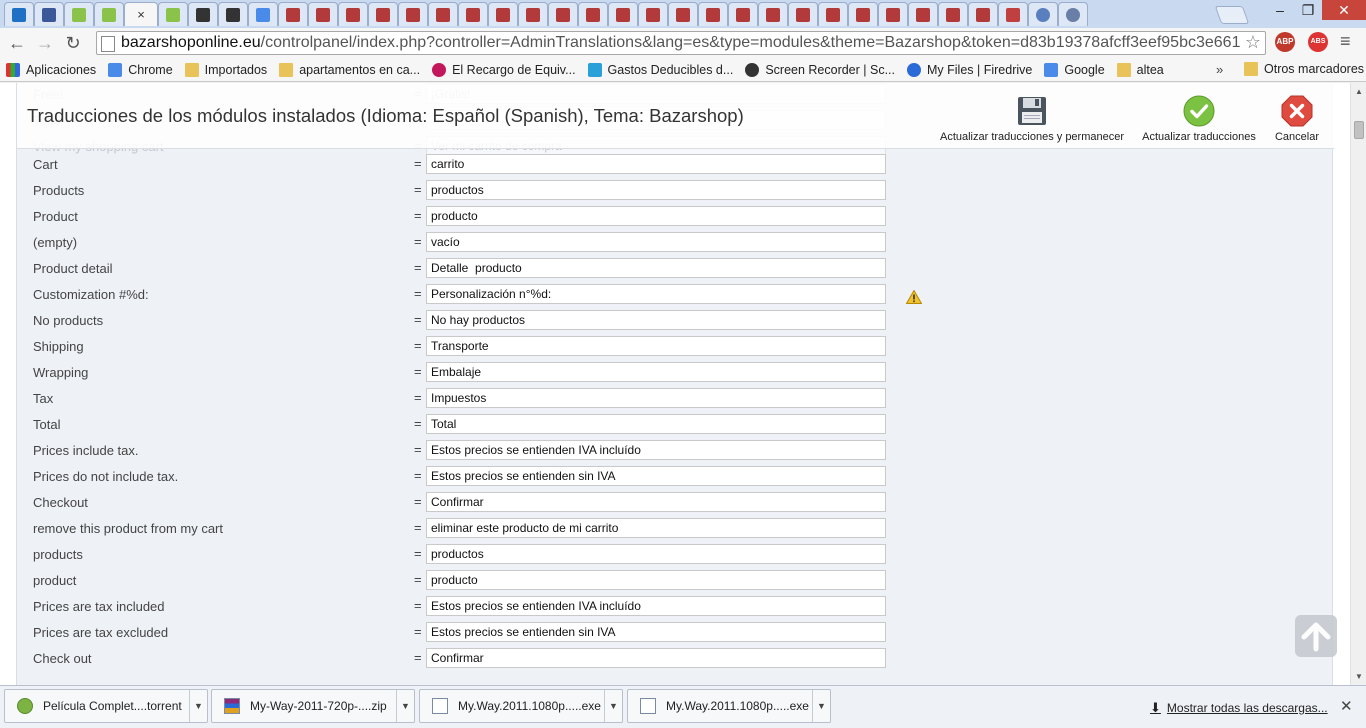 This screenshot has width=1366, height=728. I want to click on tab-close-icon: ×, so click(141, 14).